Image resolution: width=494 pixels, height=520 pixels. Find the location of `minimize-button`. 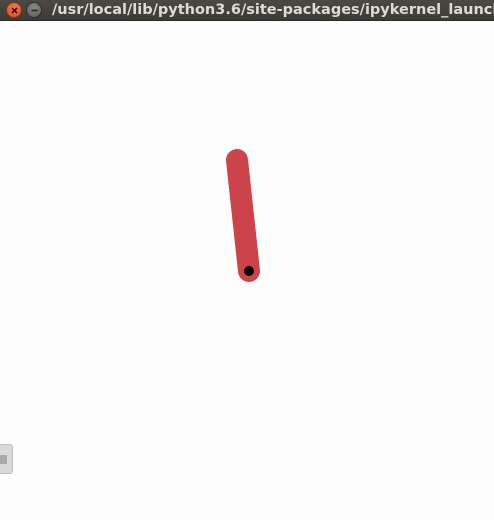

minimize-button is located at coordinates (34, 10).